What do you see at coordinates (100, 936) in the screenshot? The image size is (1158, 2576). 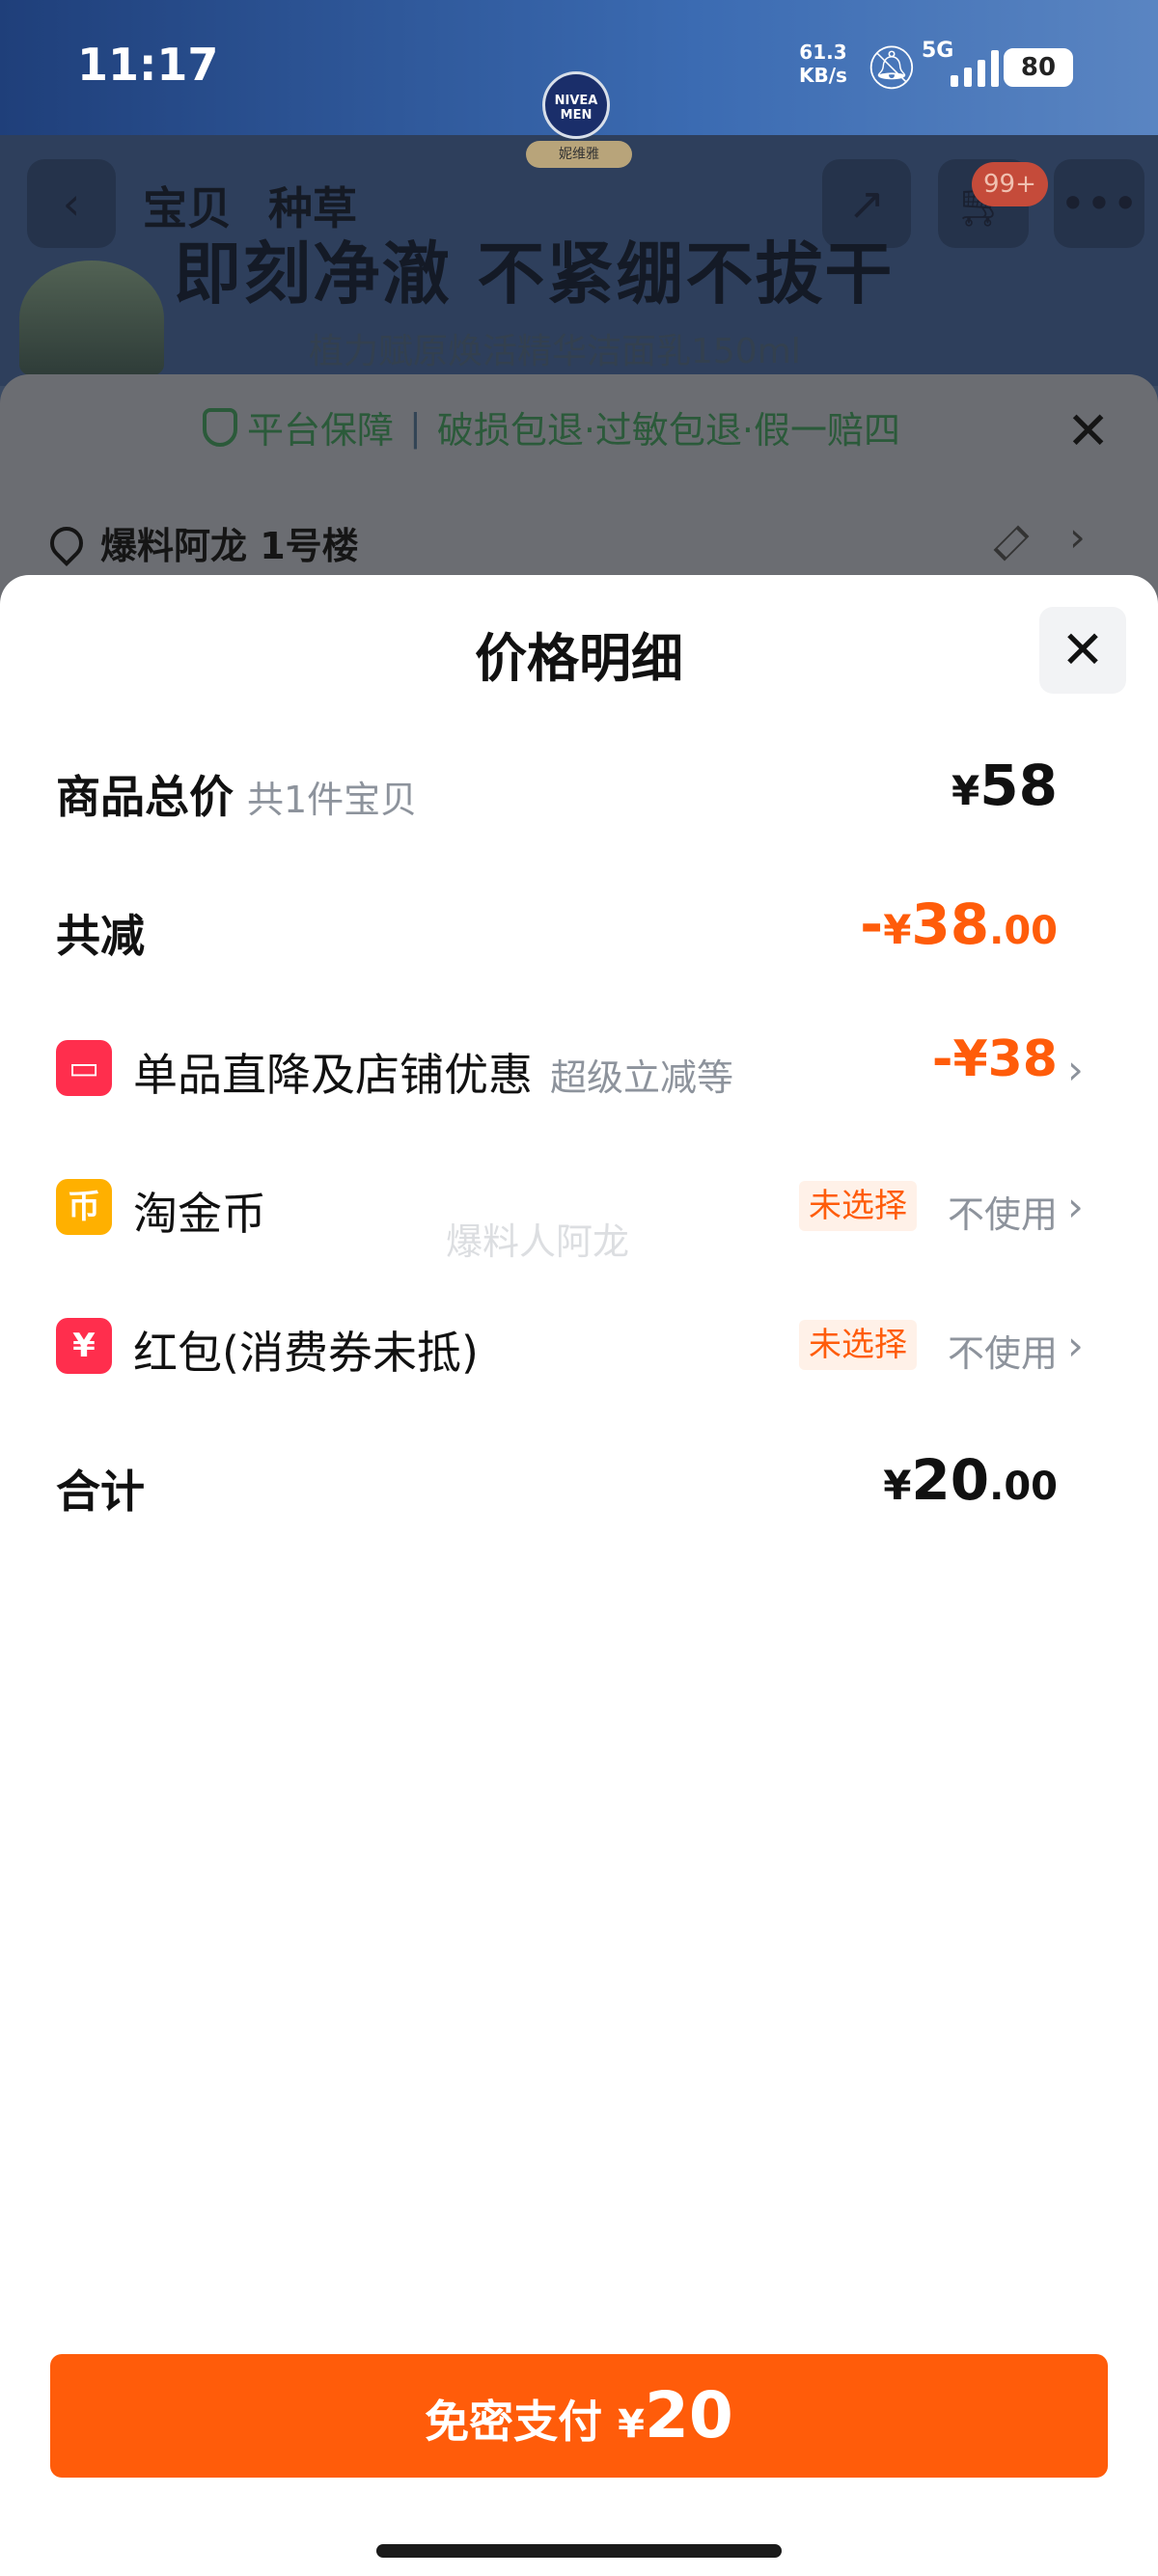 I see `reduction-label: 共减` at bounding box center [100, 936].